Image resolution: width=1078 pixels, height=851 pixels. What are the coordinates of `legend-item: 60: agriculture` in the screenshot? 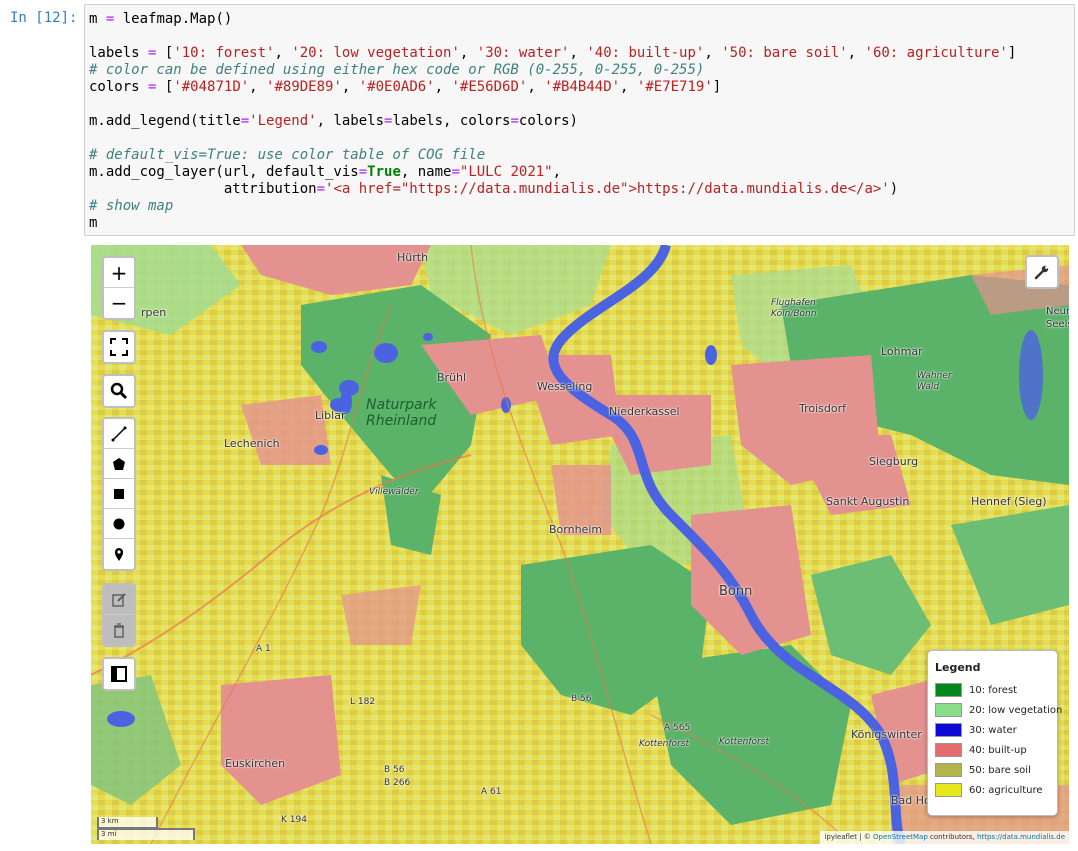 It's located at (993, 790).